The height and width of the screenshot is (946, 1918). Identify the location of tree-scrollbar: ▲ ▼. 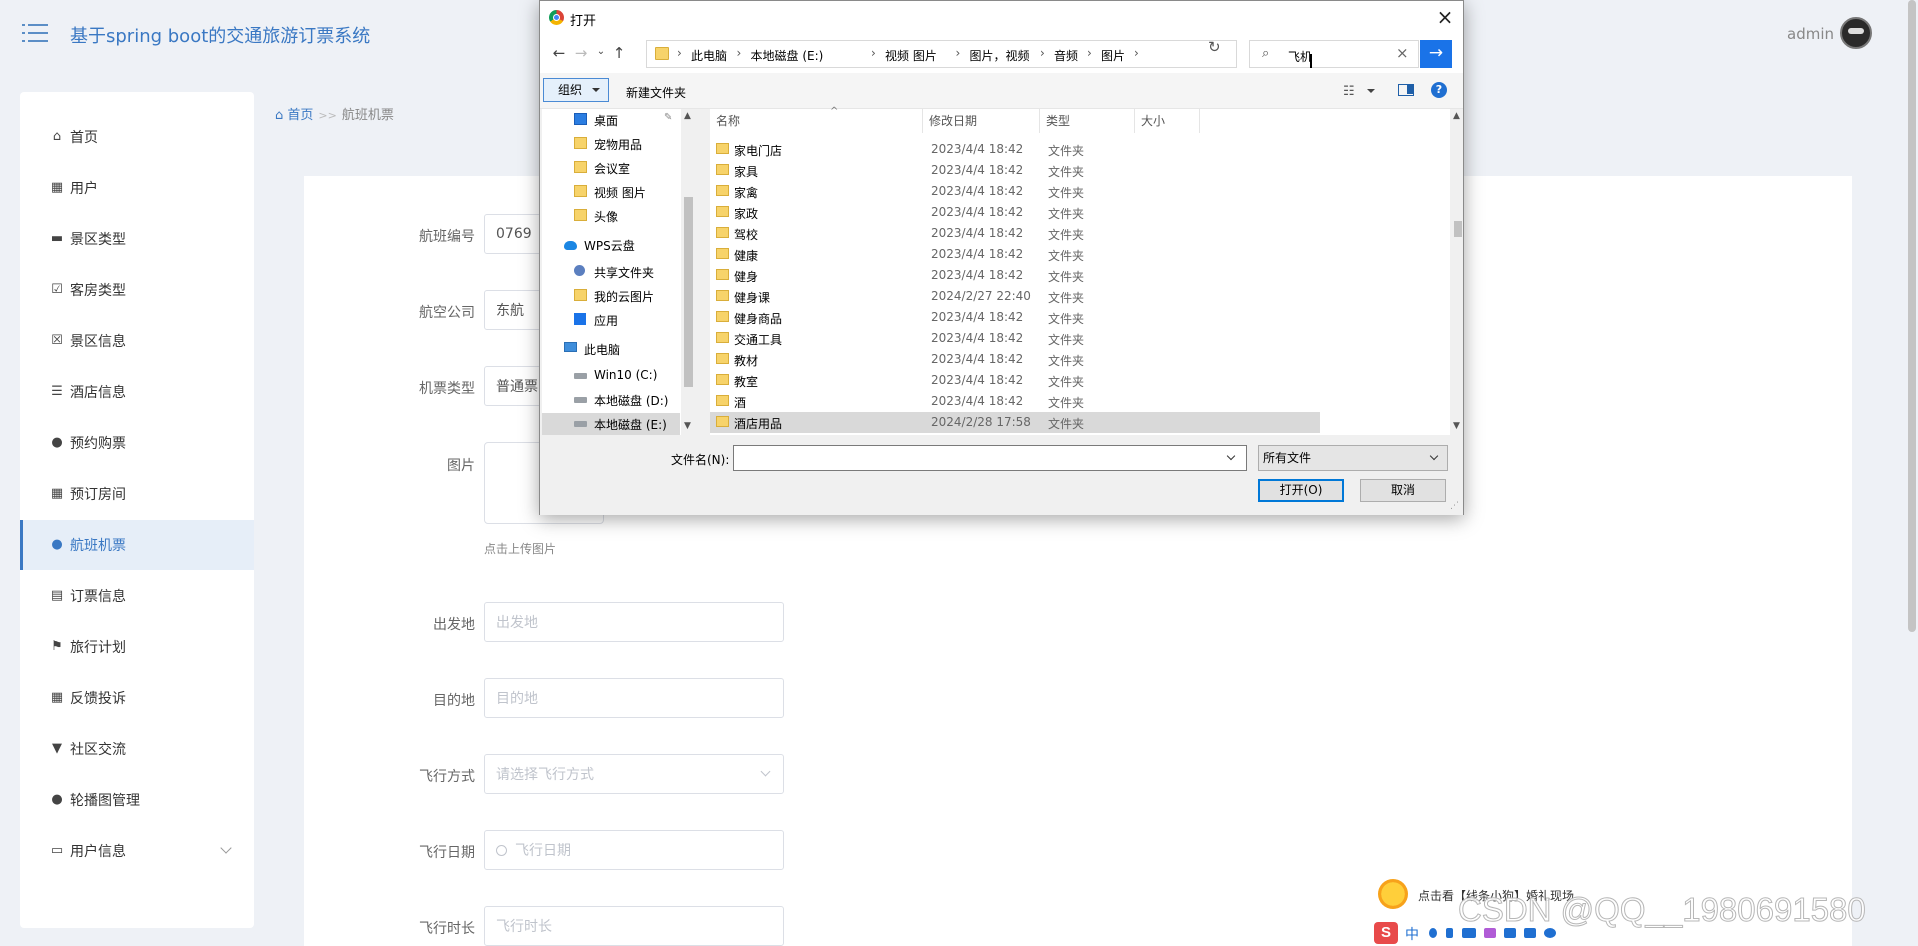
(688, 272).